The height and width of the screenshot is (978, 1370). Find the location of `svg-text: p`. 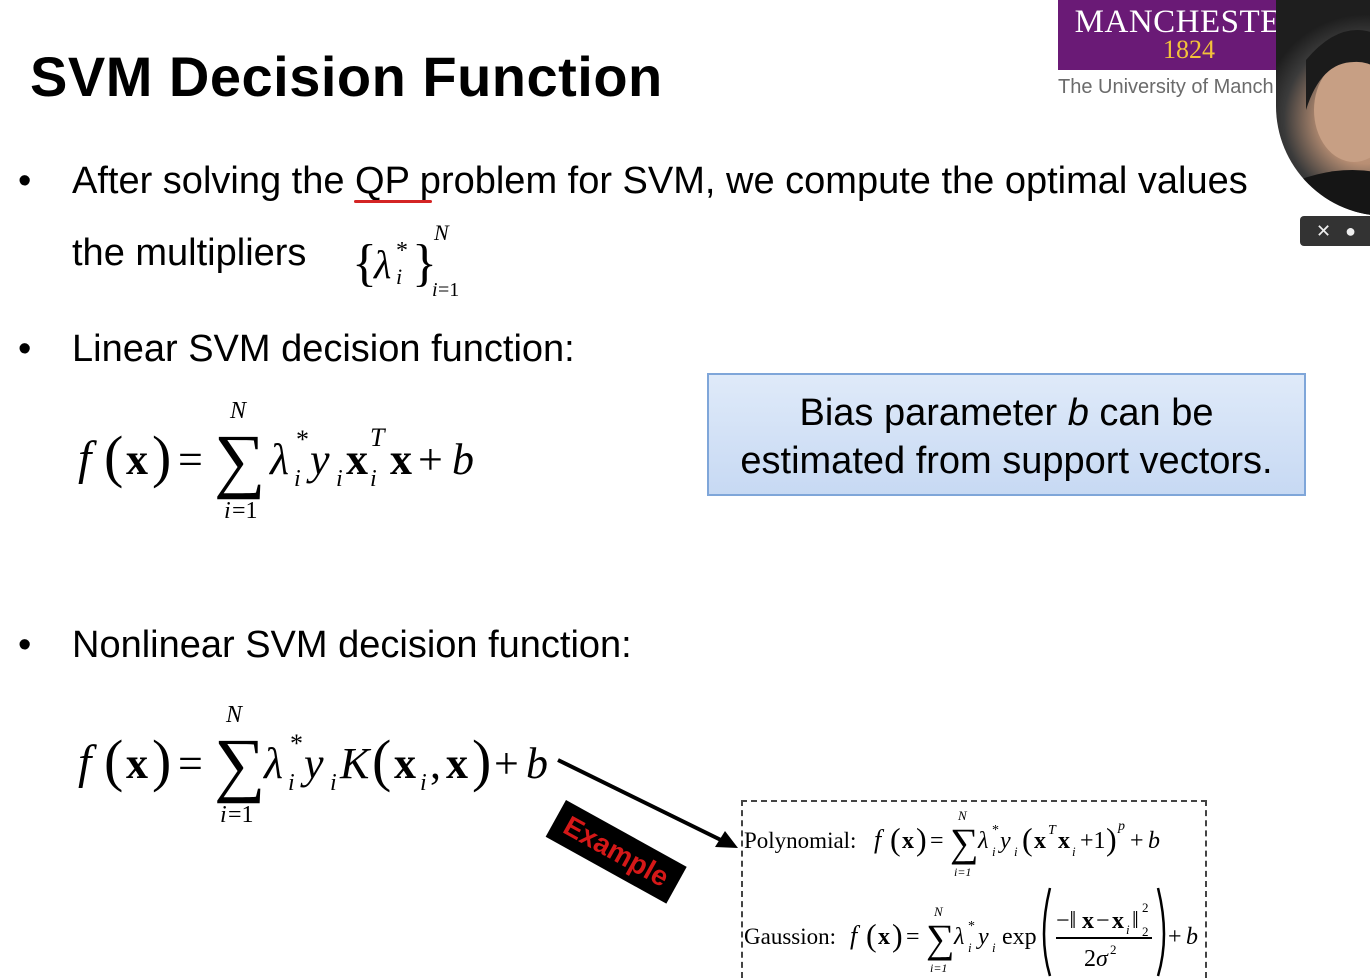

svg-text: p is located at coordinates (1121, 826).